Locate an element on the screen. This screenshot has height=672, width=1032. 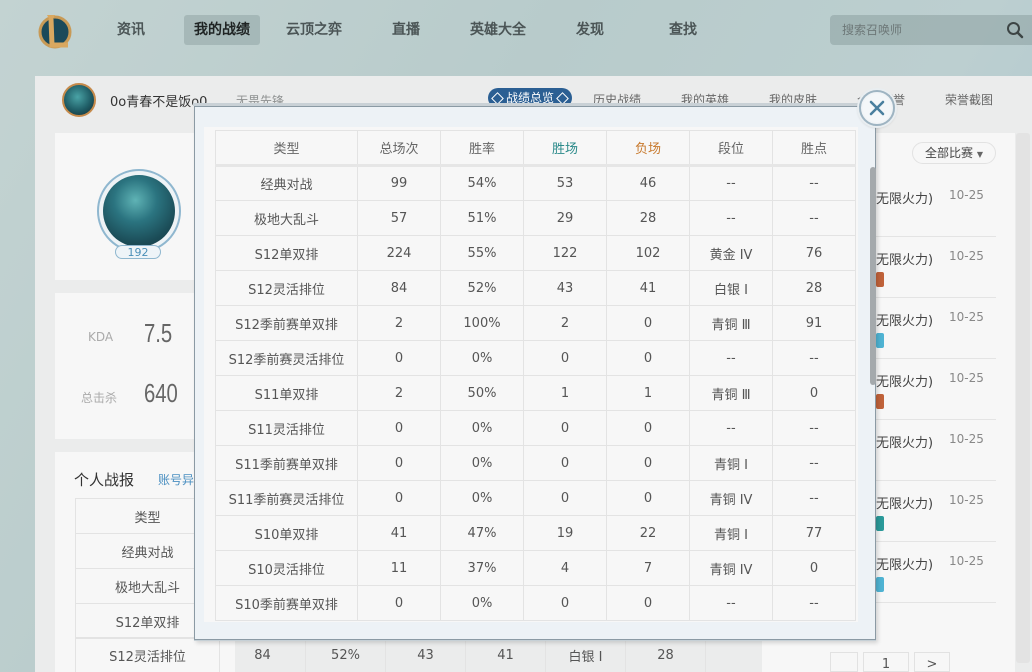
profile-avatar is located at coordinates (139, 211).